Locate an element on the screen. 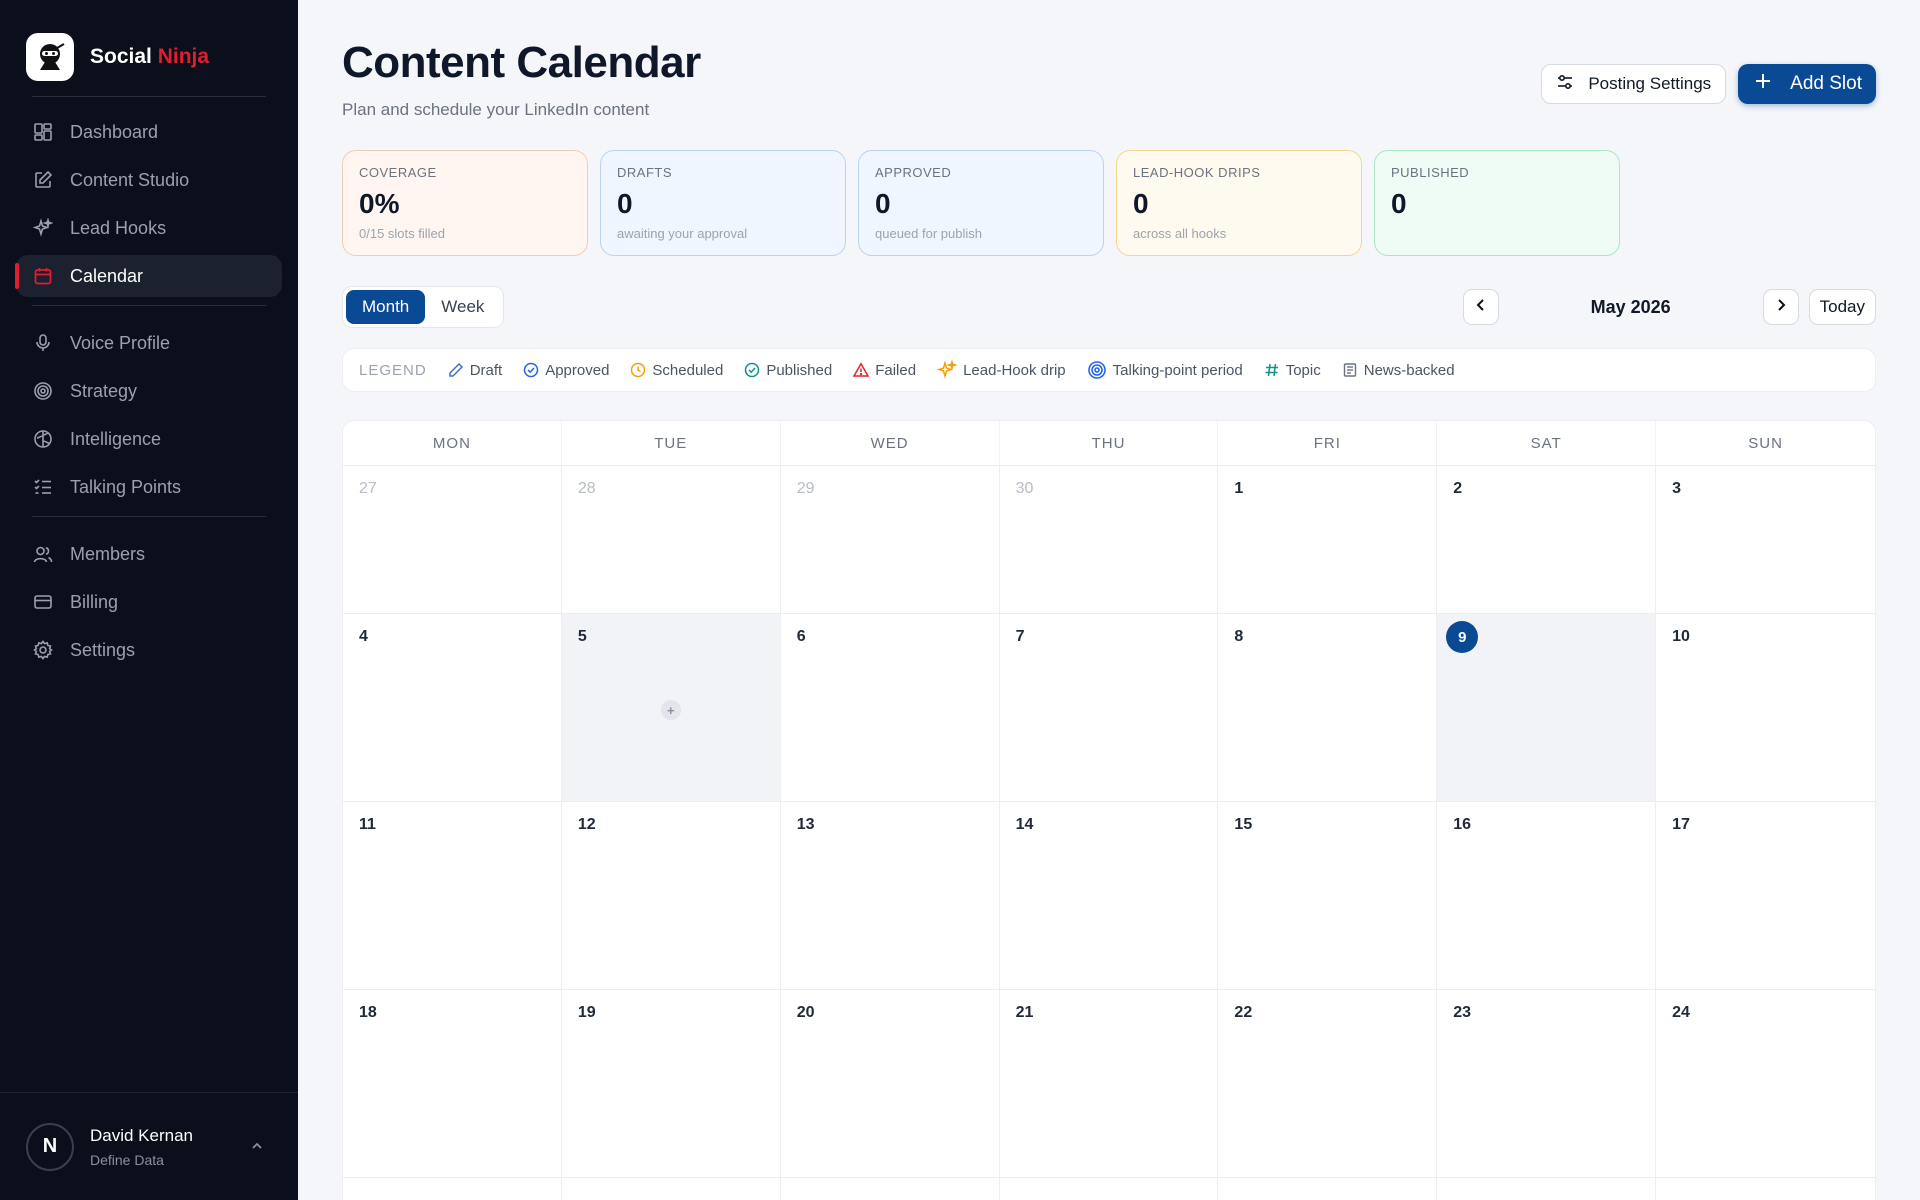  day-number: 17 is located at coordinates (1681, 824).